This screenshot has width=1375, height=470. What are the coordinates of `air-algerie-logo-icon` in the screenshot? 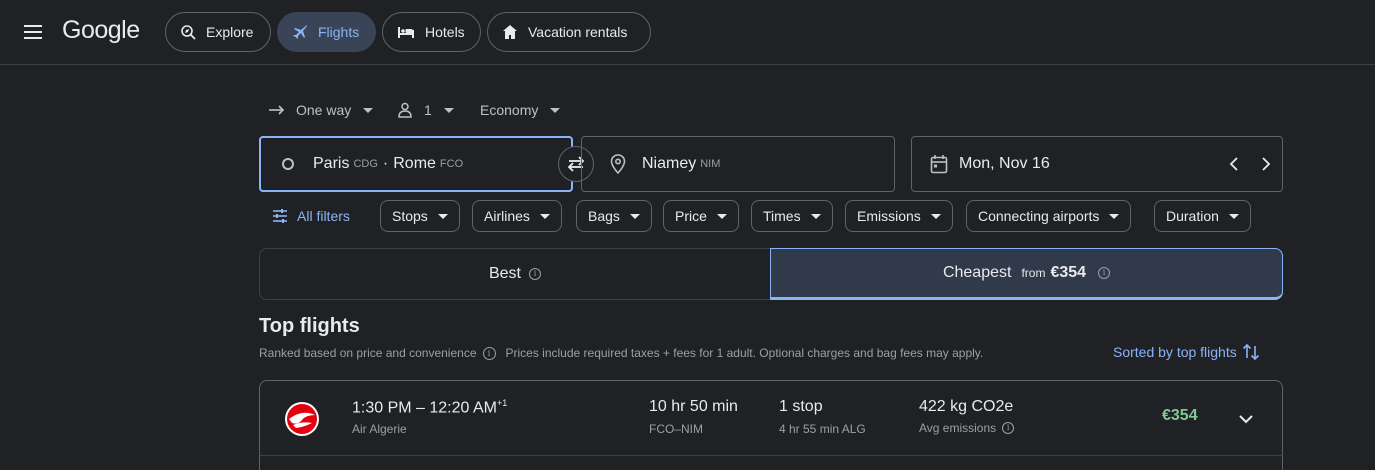 It's located at (302, 419).